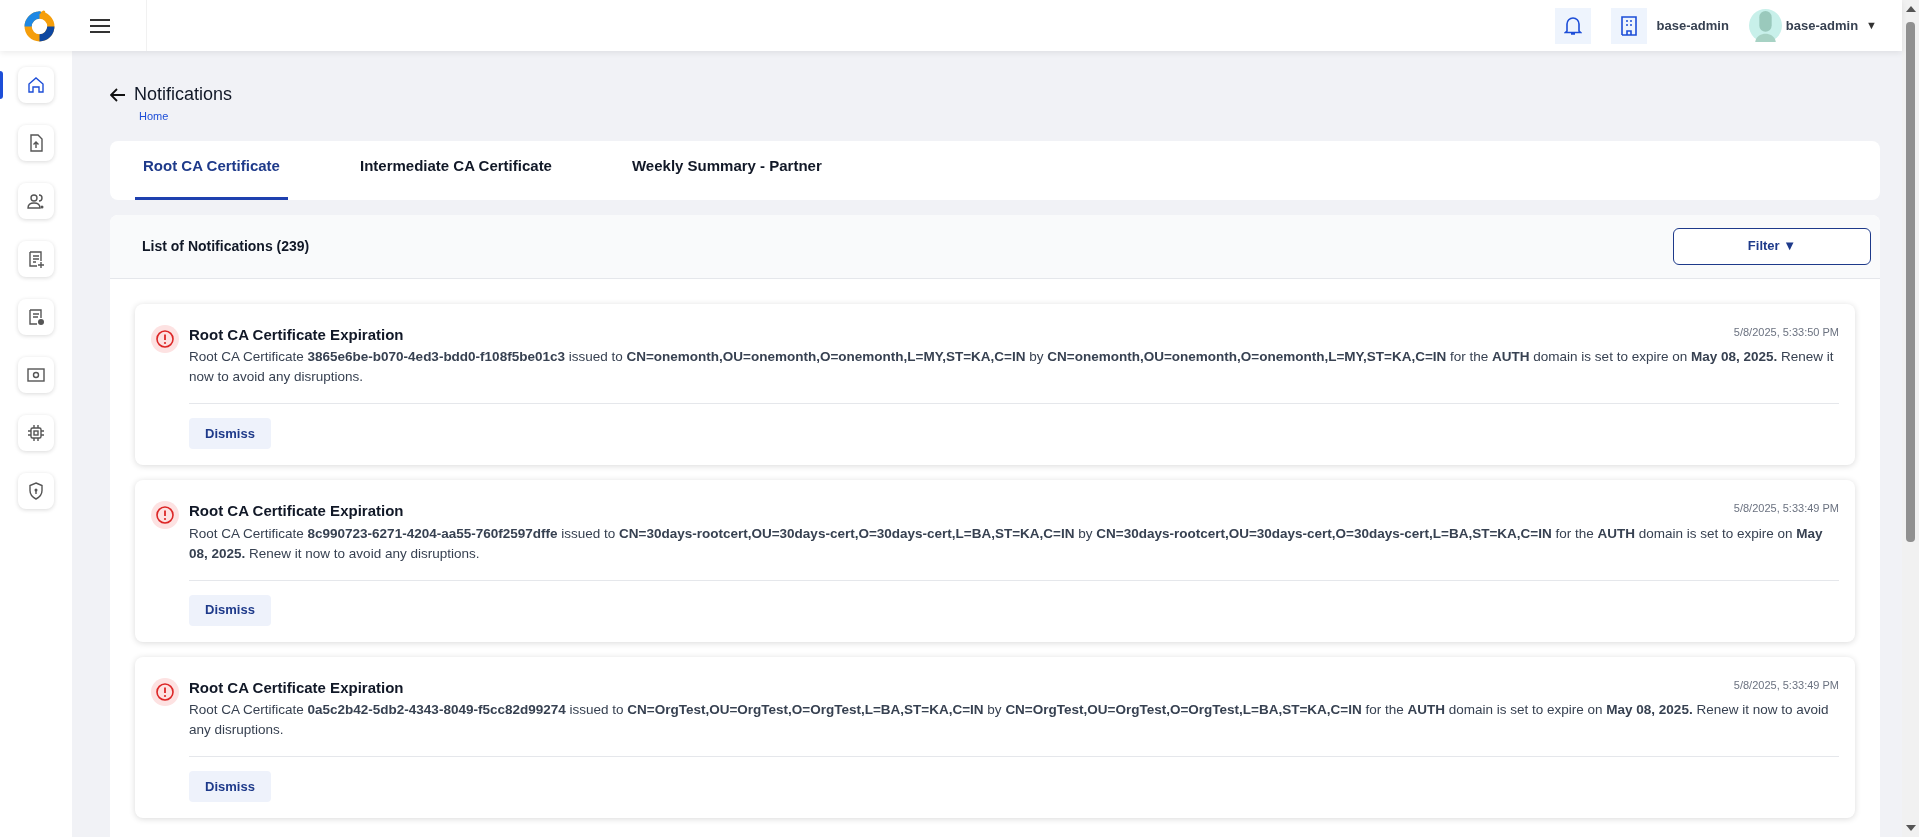  I want to click on dropdown-caret: ▼, so click(1871, 25).